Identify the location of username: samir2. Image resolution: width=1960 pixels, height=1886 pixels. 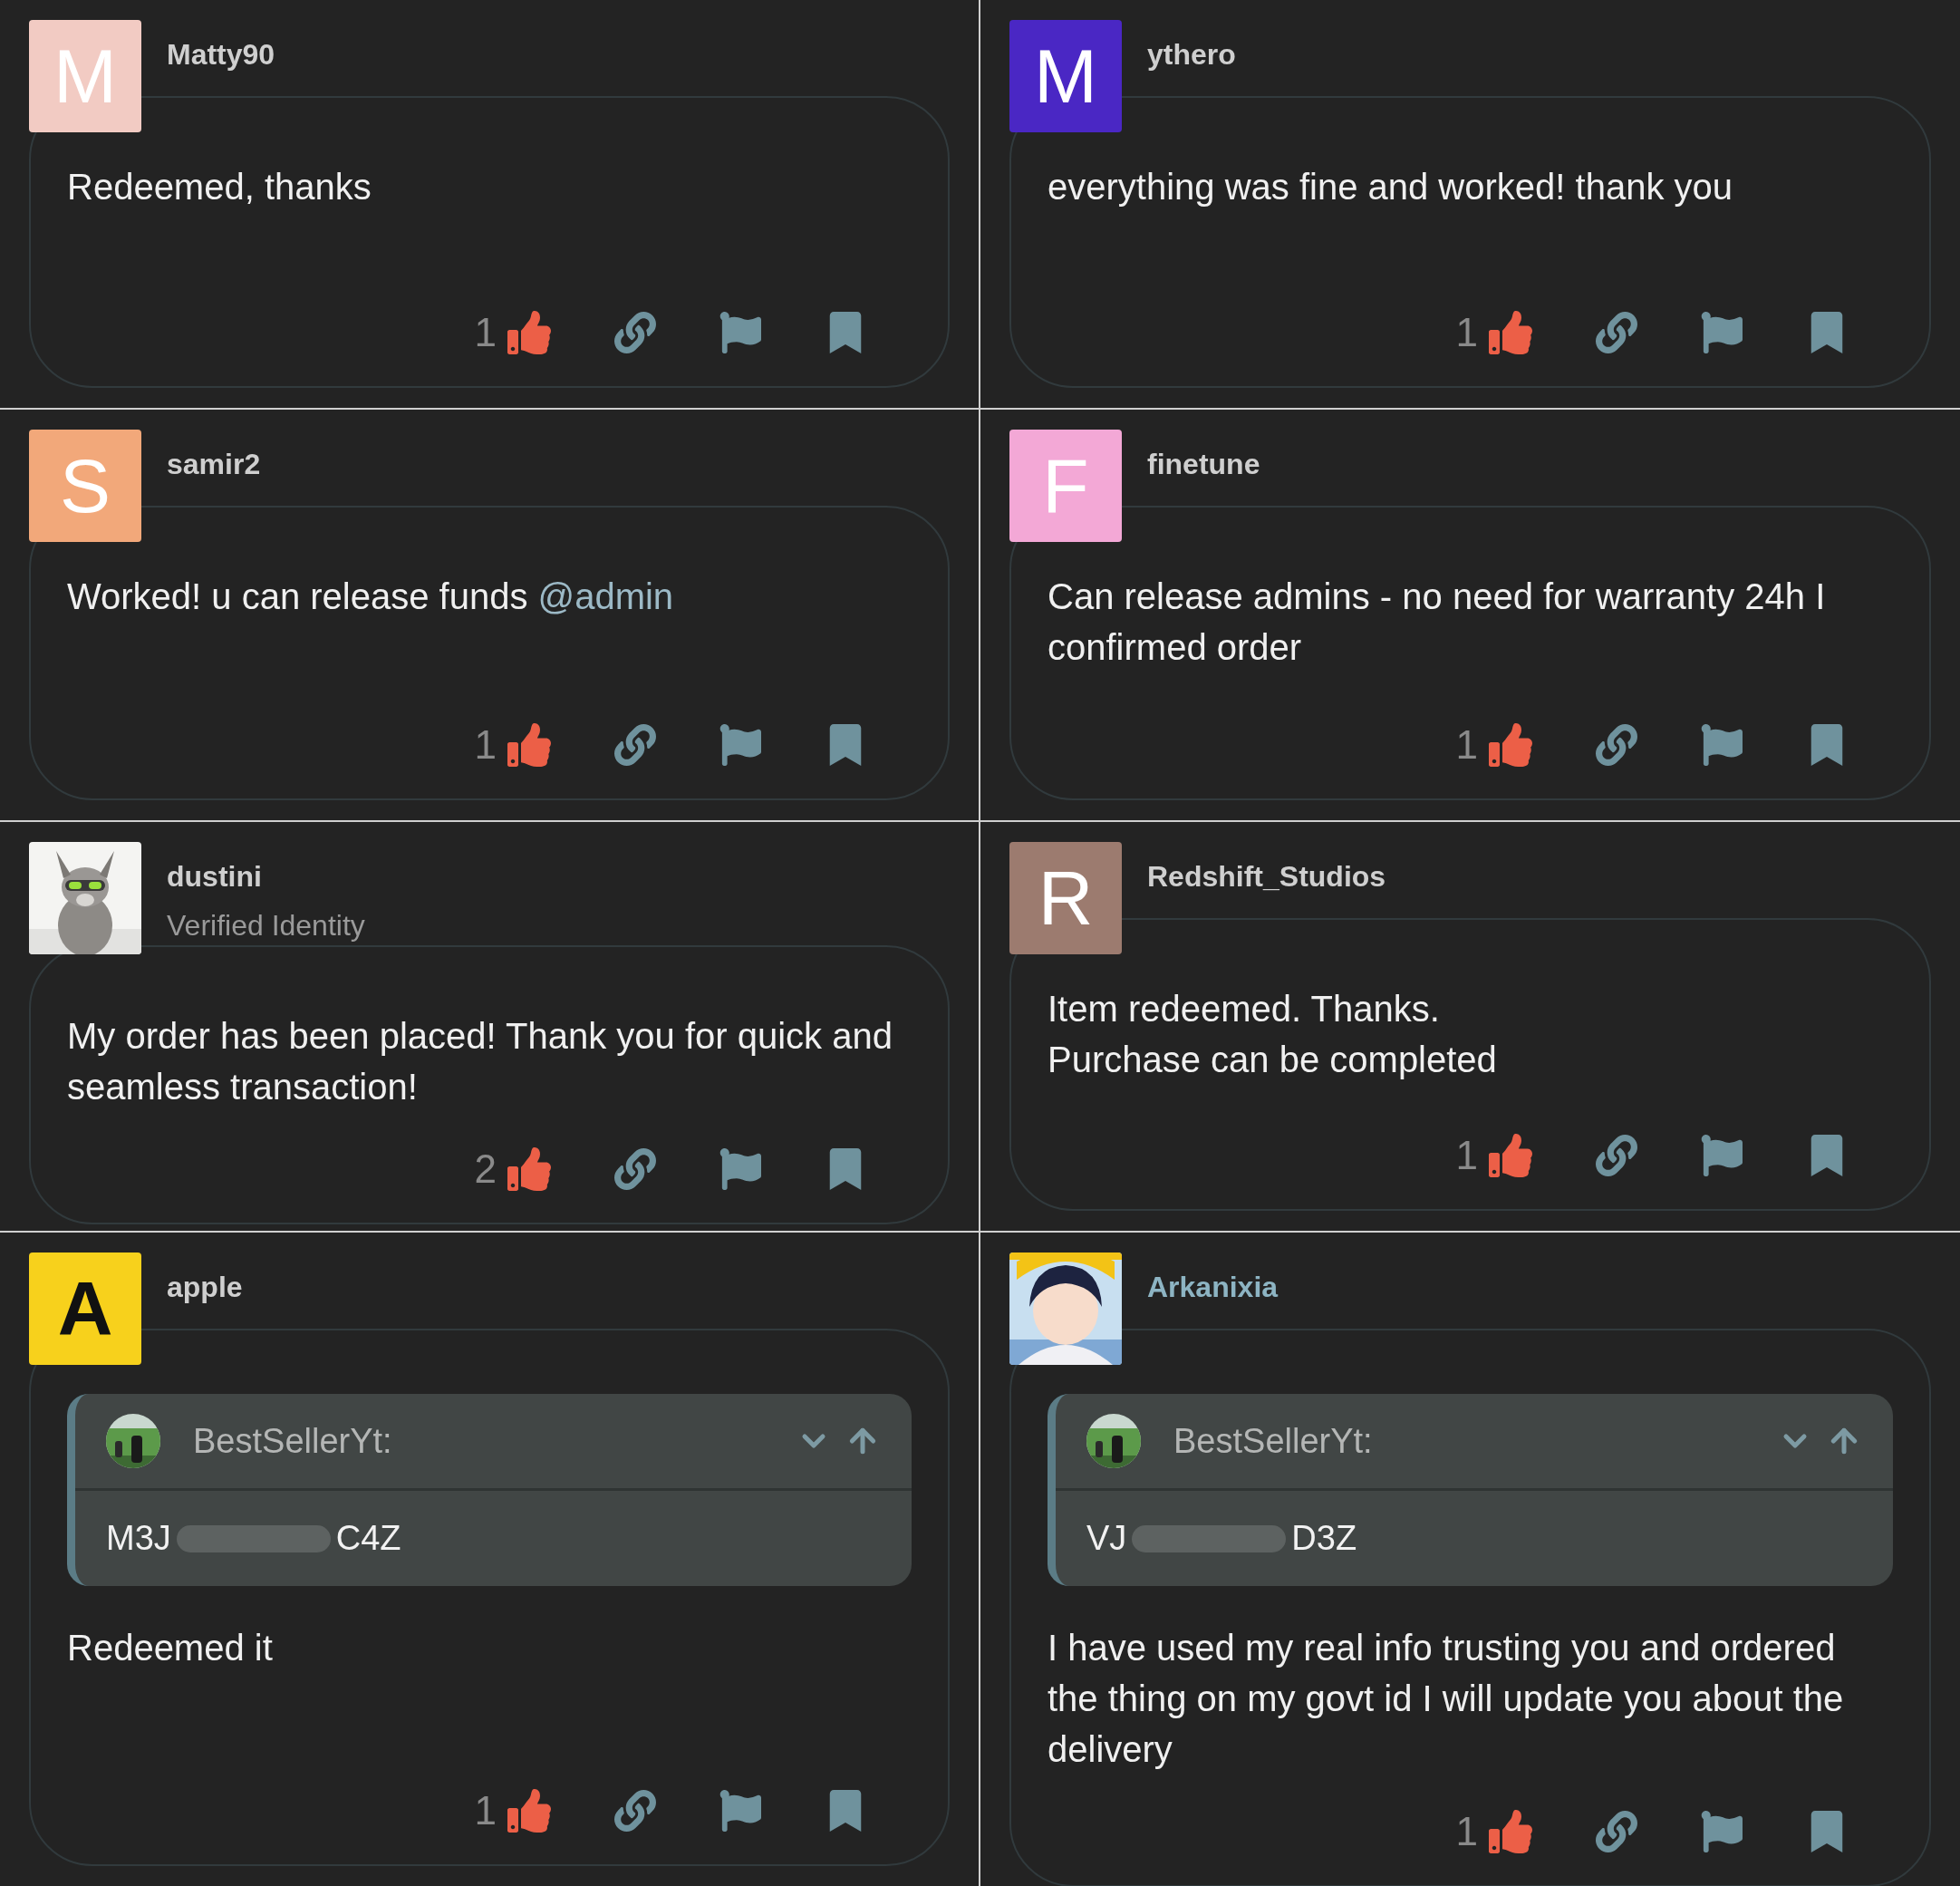
(214, 464).